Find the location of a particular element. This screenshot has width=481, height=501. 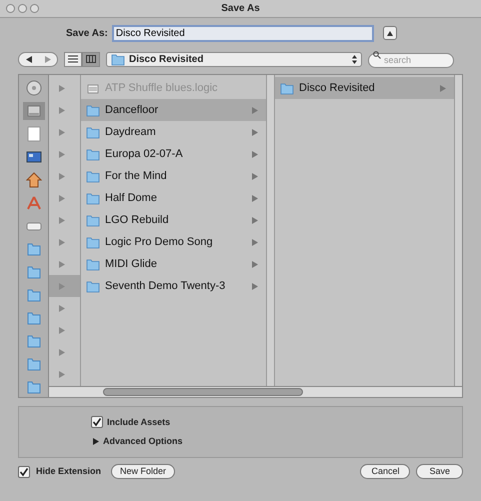

advanced-options-disclosure: Advanced Options is located at coordinates (276, 441).